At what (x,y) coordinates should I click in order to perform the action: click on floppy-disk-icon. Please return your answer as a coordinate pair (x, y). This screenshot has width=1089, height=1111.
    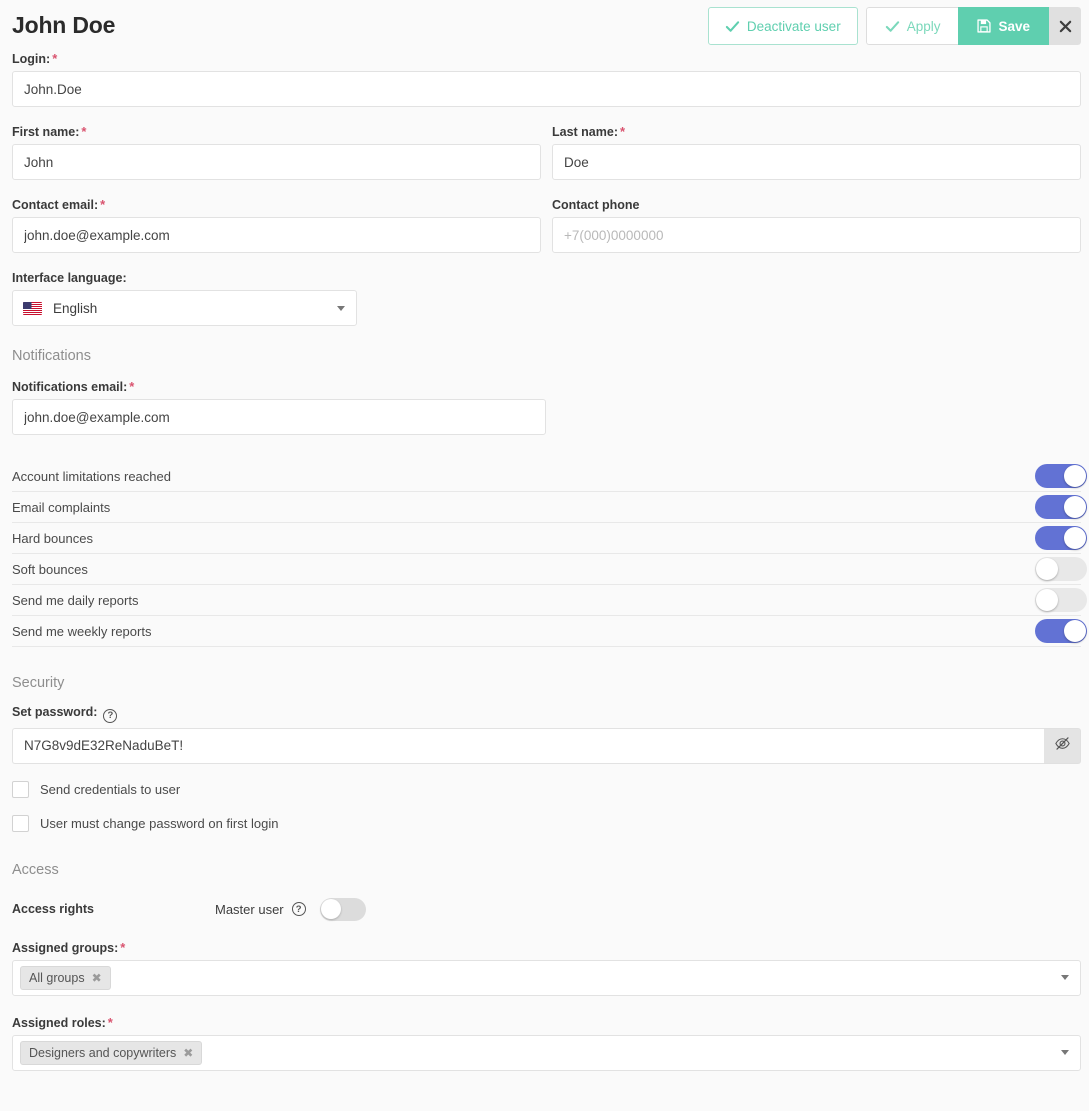
    Looking at the image, I should click on (984, 26).